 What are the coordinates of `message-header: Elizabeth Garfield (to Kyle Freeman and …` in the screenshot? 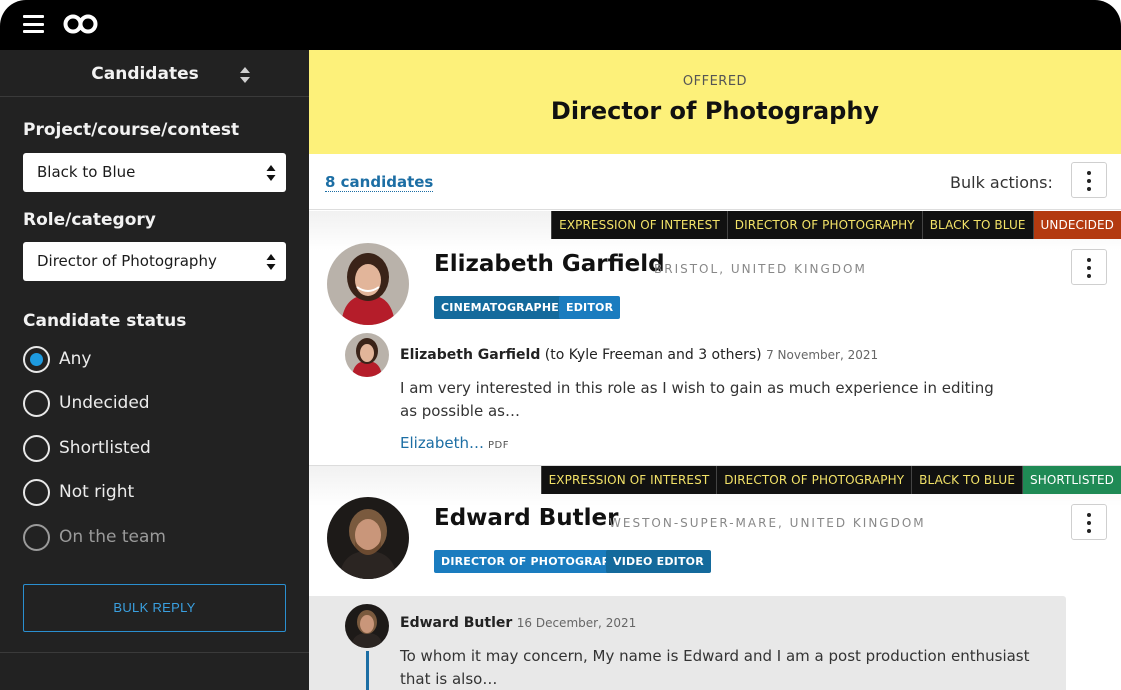 It's located at (639, 355).